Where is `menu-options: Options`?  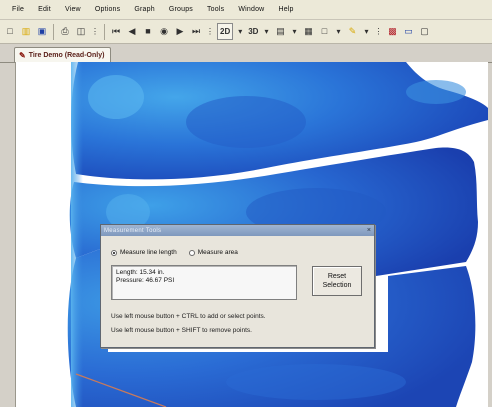 menu-options: Options is located at coordinates (108, 9).